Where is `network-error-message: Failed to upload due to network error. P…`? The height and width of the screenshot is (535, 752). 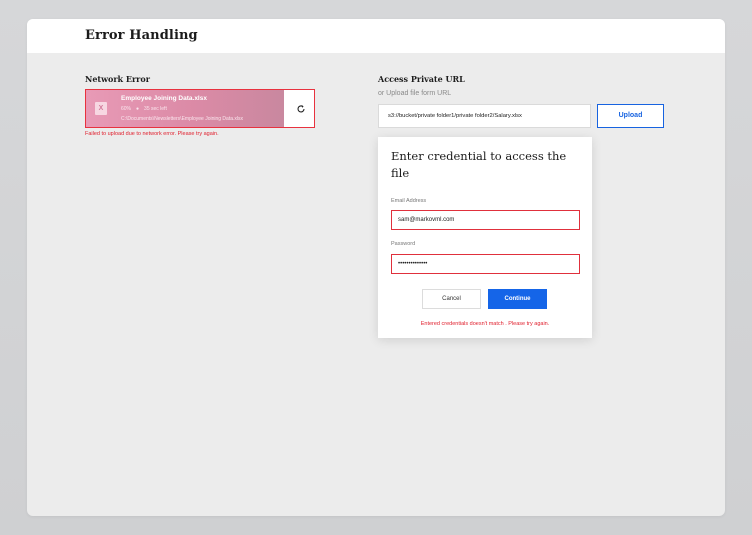 network-error-message: Failed to upload due to network error. P… is located at coordinates (152, 134).